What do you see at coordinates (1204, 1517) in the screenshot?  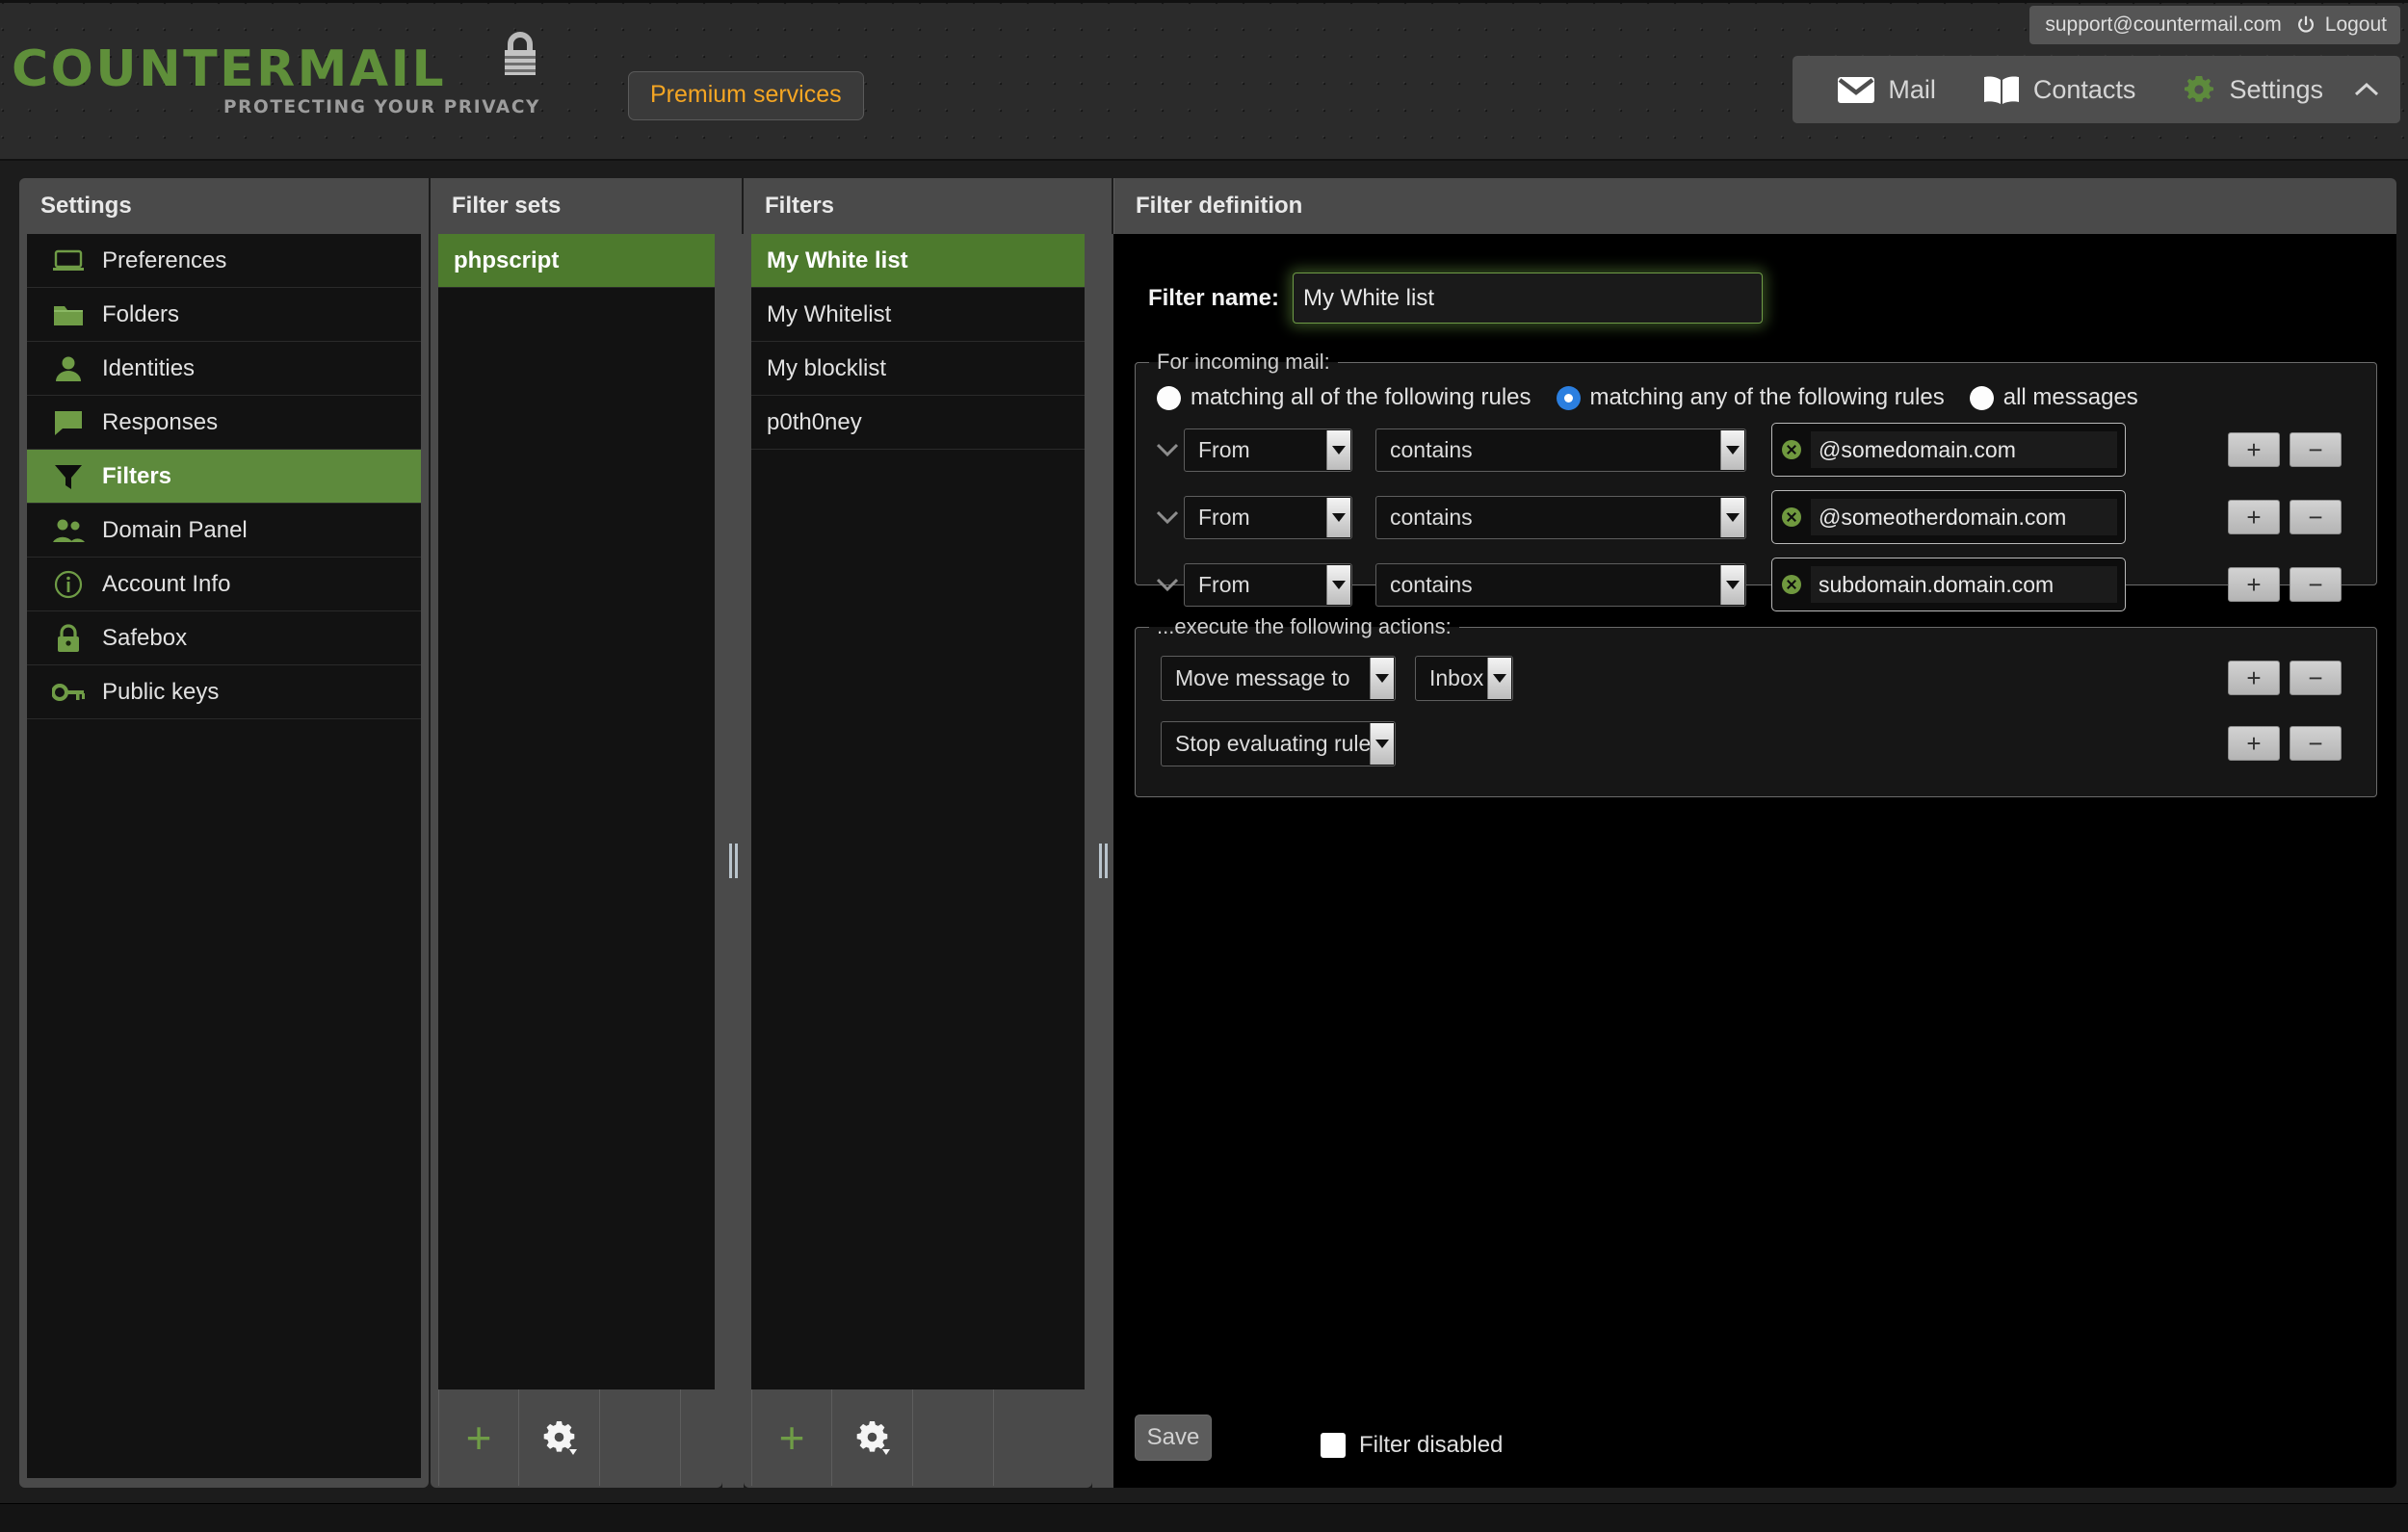 I see `window-bottom-strip` at bounding box center [1204, 1517].